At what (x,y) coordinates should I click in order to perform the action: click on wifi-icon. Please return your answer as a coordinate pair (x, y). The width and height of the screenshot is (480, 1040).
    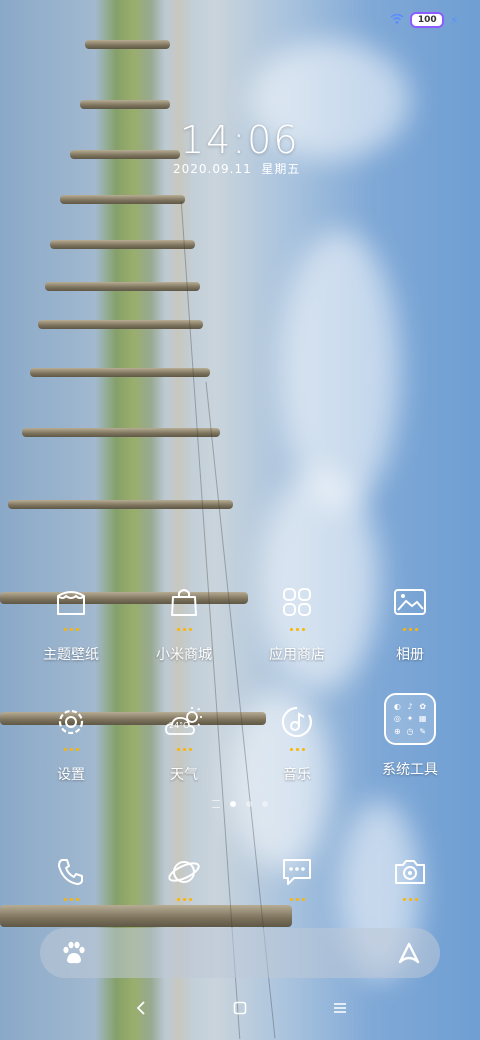
    Looking at the image, I should click on (397, 20).